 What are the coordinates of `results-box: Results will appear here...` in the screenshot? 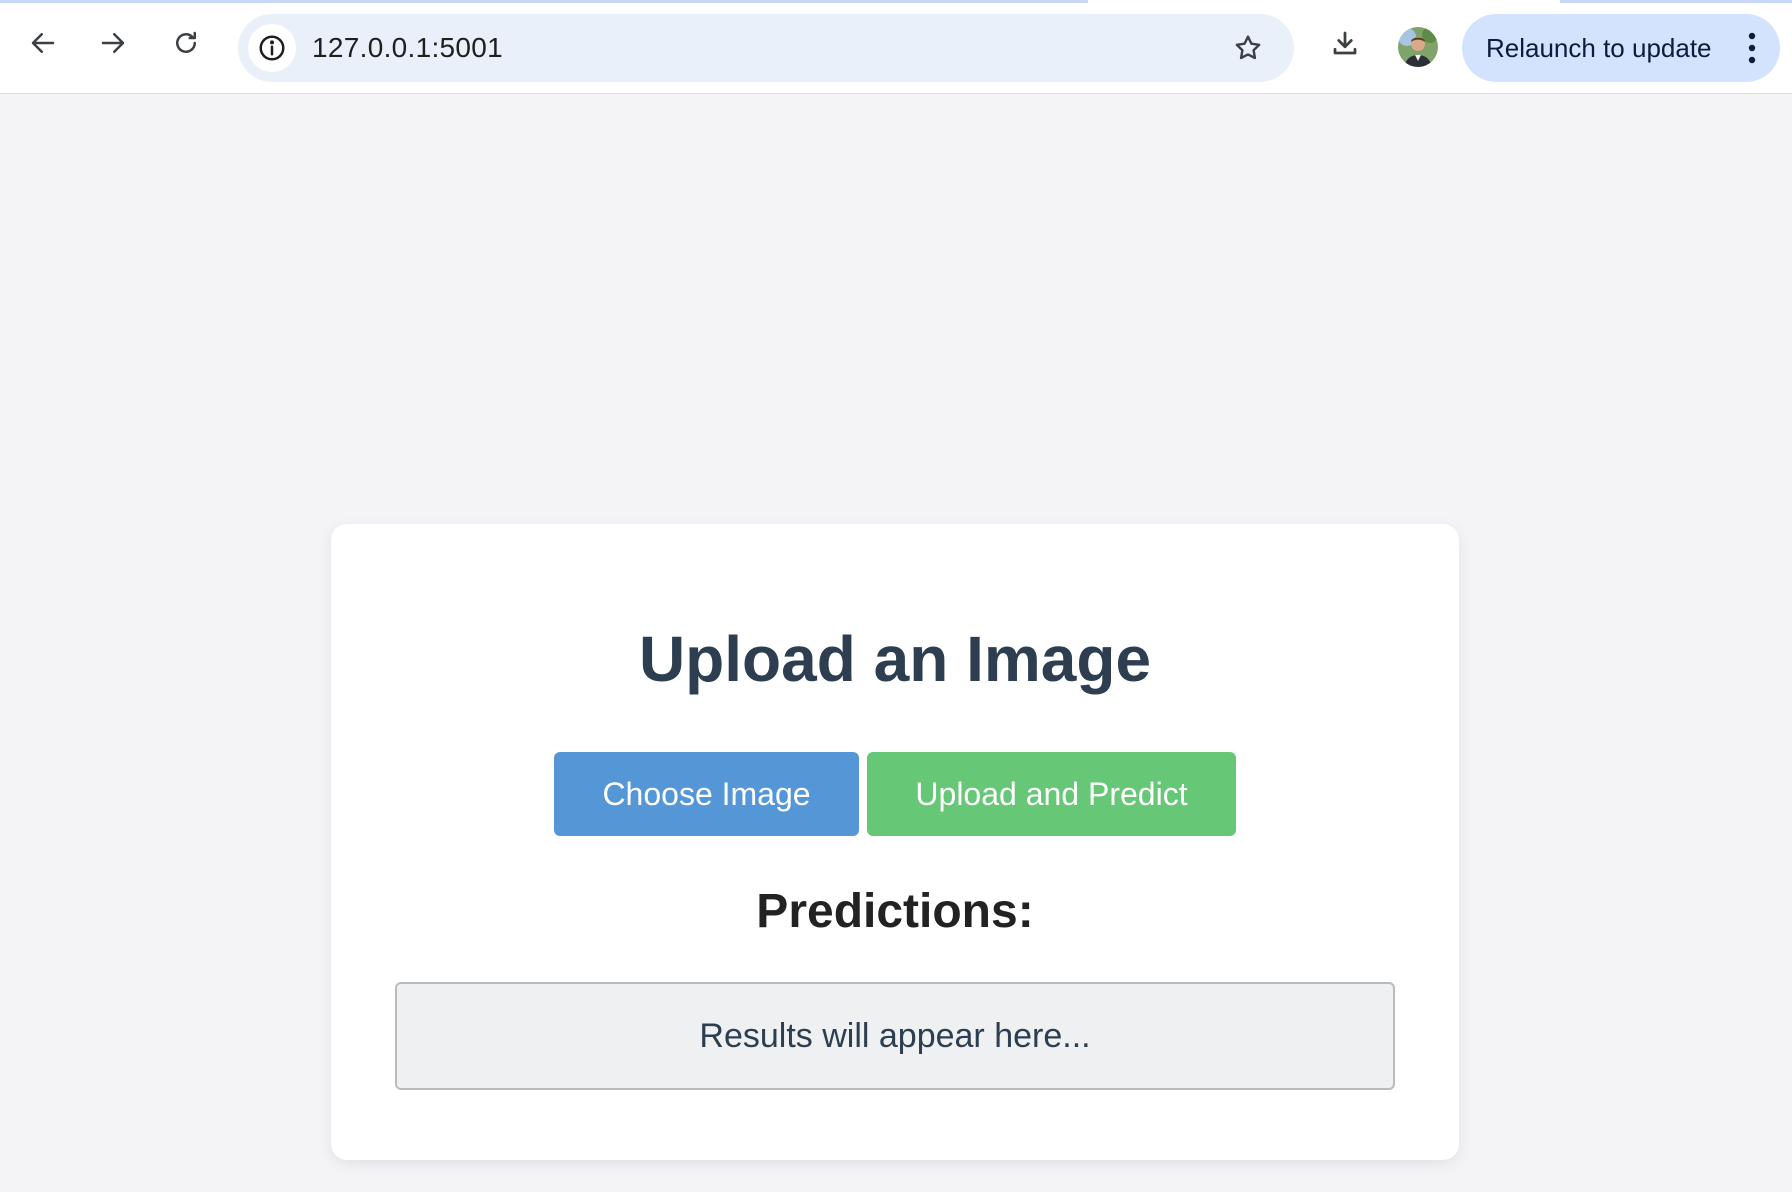 It's located at (895, 1036).